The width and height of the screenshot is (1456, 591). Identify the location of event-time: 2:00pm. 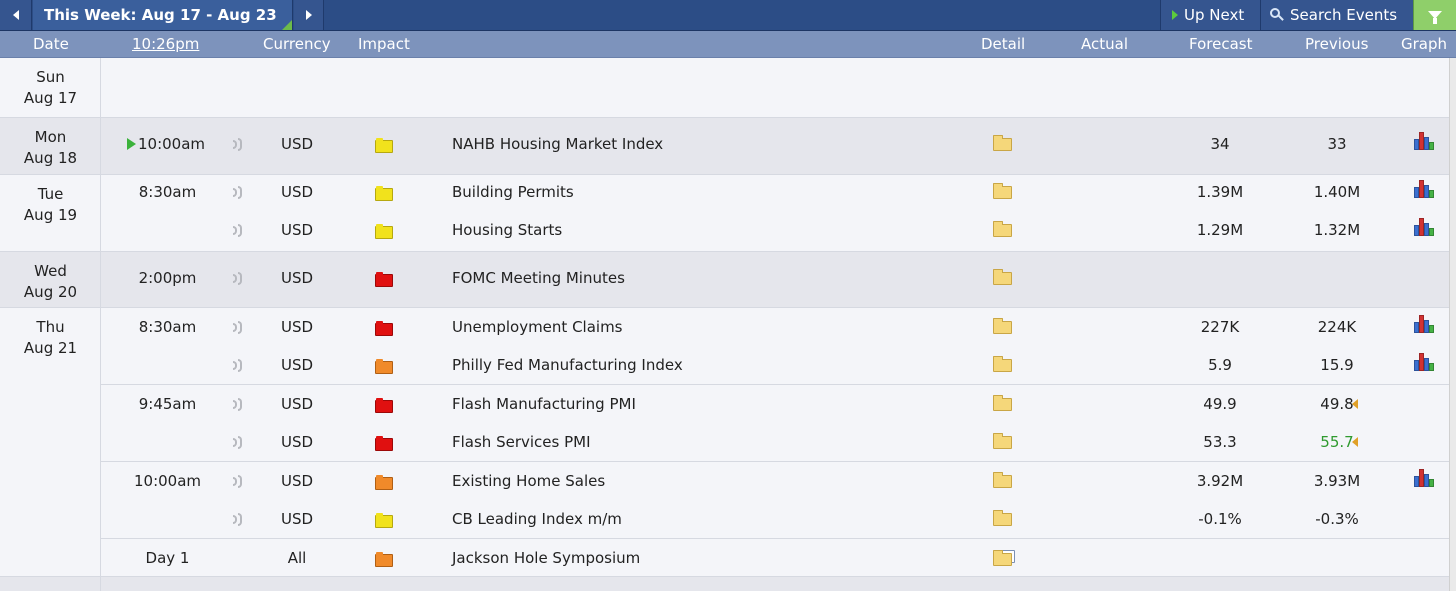
(167, 278).